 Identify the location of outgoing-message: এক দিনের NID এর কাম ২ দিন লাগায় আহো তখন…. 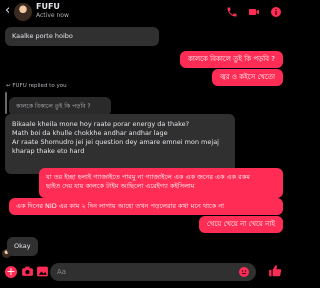
(146, 206).